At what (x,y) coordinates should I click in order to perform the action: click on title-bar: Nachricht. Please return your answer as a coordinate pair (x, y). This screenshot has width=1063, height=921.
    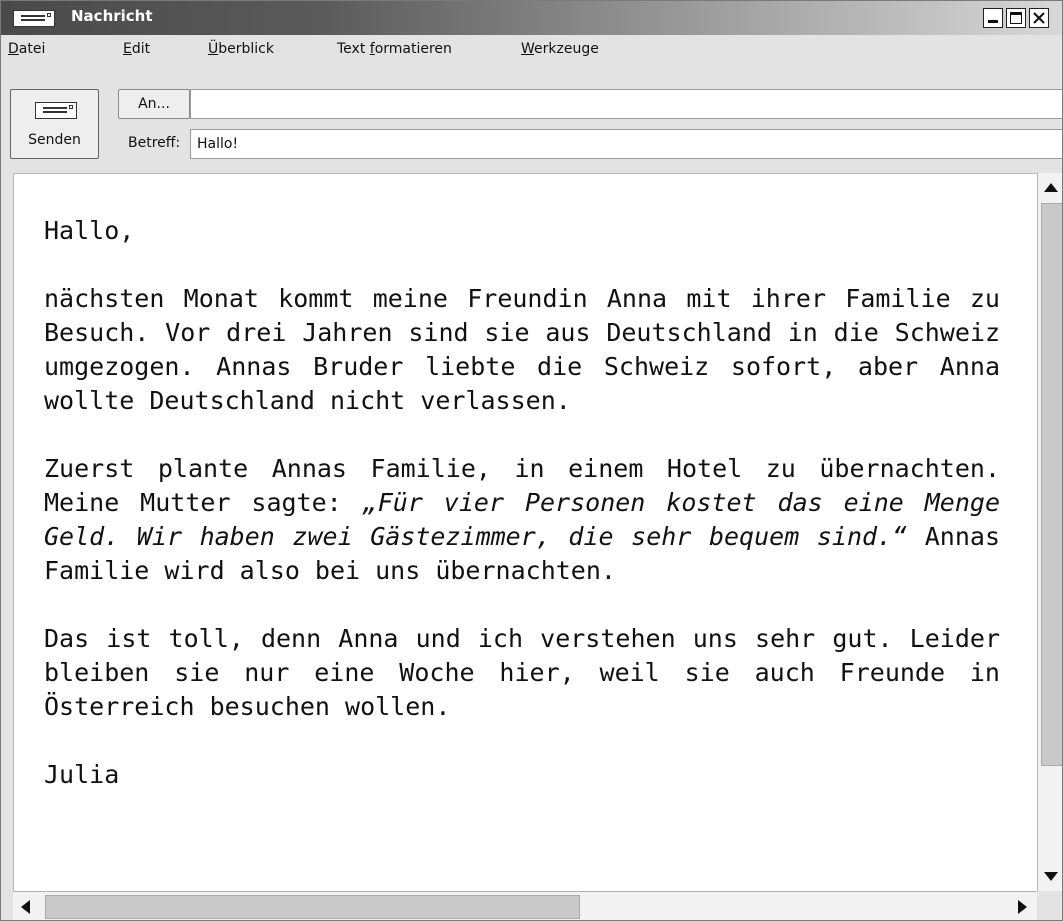
    Looking at the image, I should click on (531, 18).